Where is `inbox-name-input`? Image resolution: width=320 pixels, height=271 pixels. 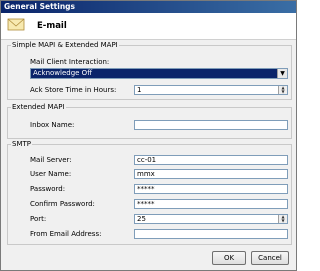
inbox-name-input is located at coordinates (211, 125).